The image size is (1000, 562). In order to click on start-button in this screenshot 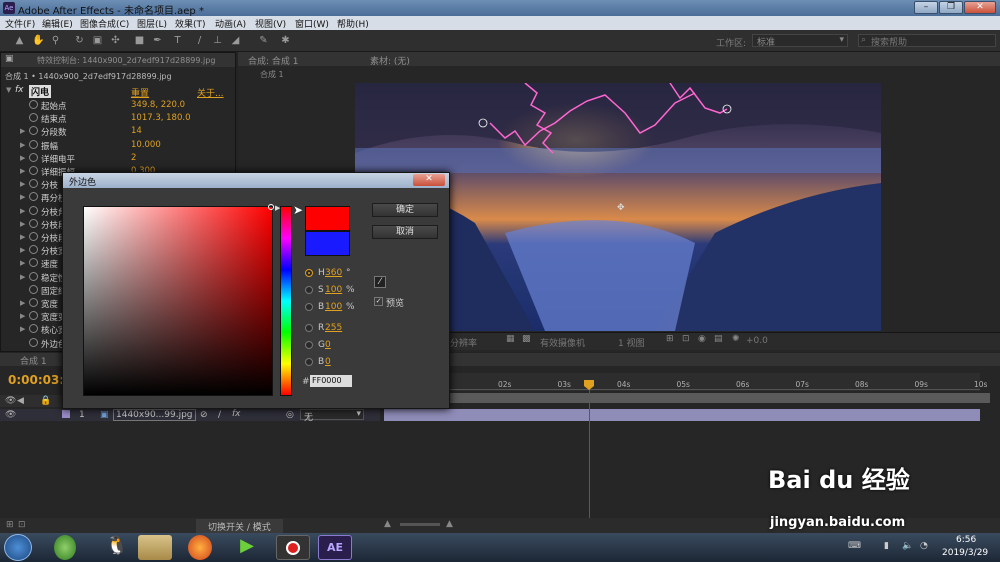, I will do `click(18, 547)`.